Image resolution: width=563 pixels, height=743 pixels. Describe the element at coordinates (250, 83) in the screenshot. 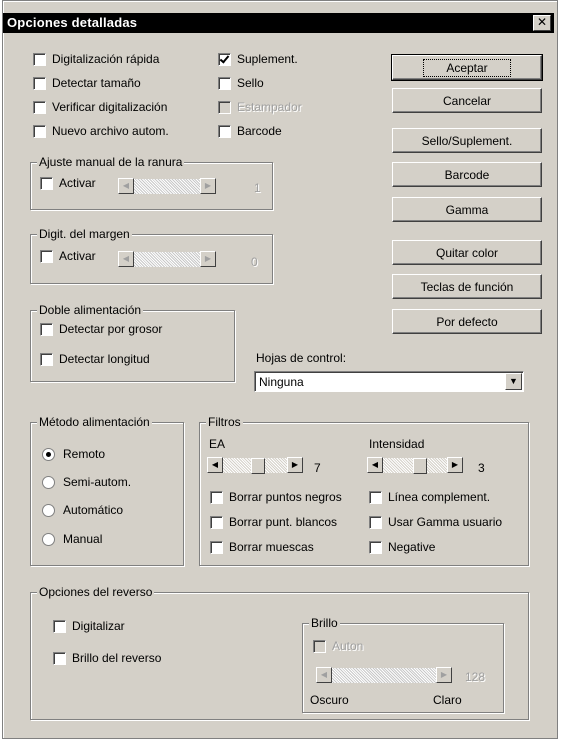

I see `checkbox-label: Sello` at that location.